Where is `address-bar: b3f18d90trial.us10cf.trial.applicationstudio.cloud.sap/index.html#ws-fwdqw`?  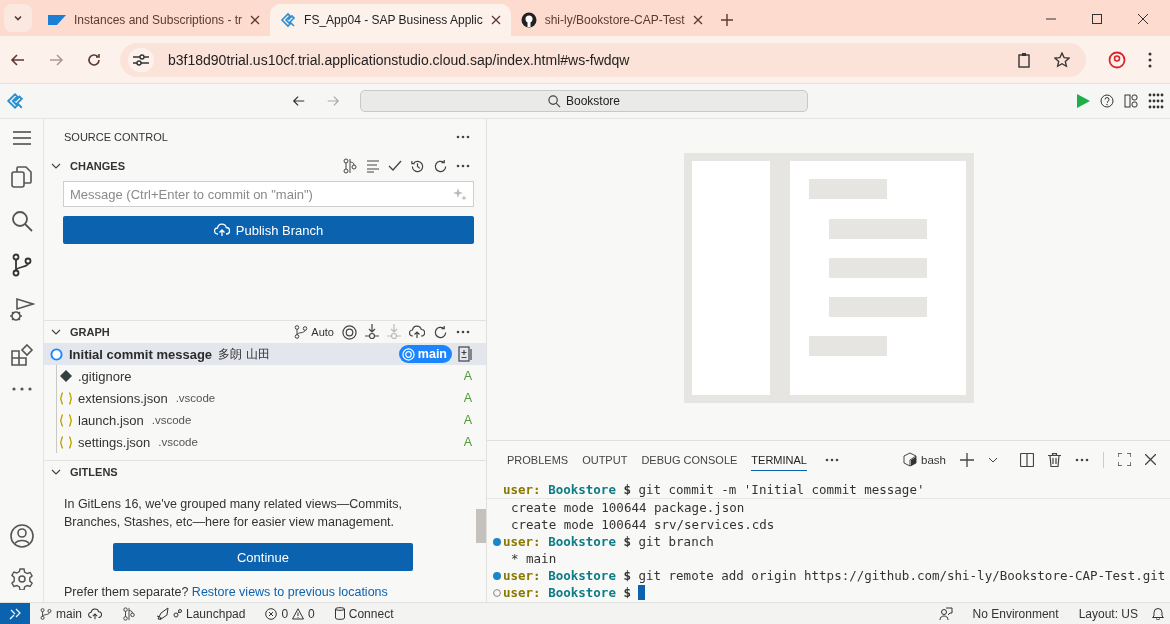 address-bar: b3f18d90trial.us10cf.trial.applicationstudio.cloud.sap/index.html#ws-fwdqw is located at coordinates (603, 59).